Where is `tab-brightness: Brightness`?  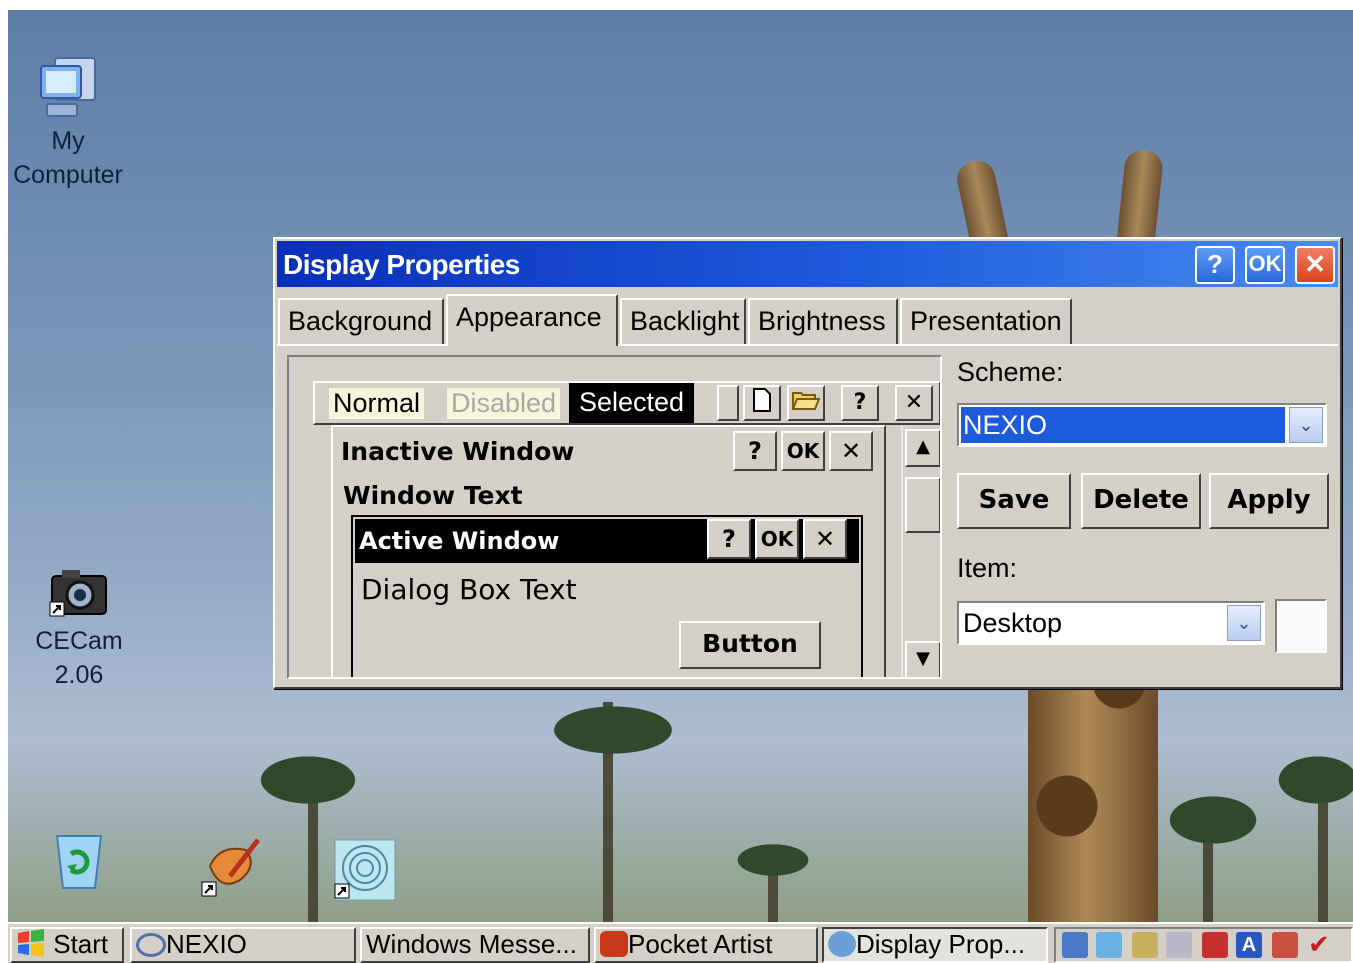 tab-brightness: Brightness is located at coordinates (823, 321).